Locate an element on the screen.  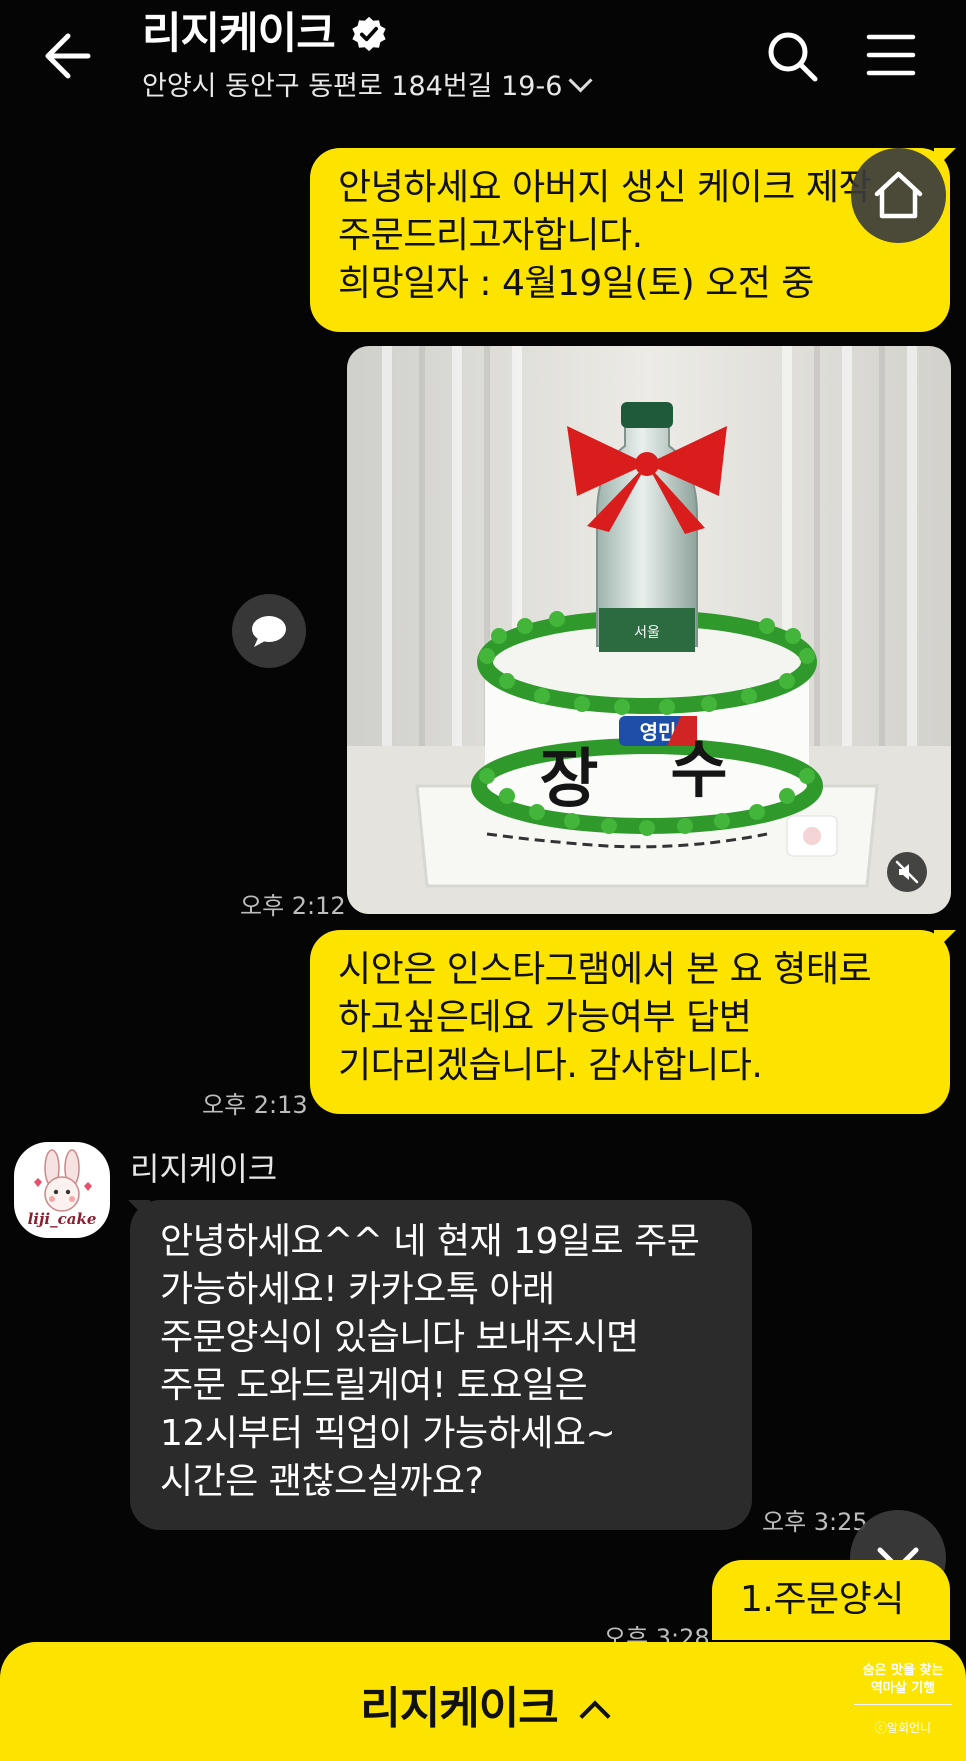
share-button is located at coordinates (269, 631).